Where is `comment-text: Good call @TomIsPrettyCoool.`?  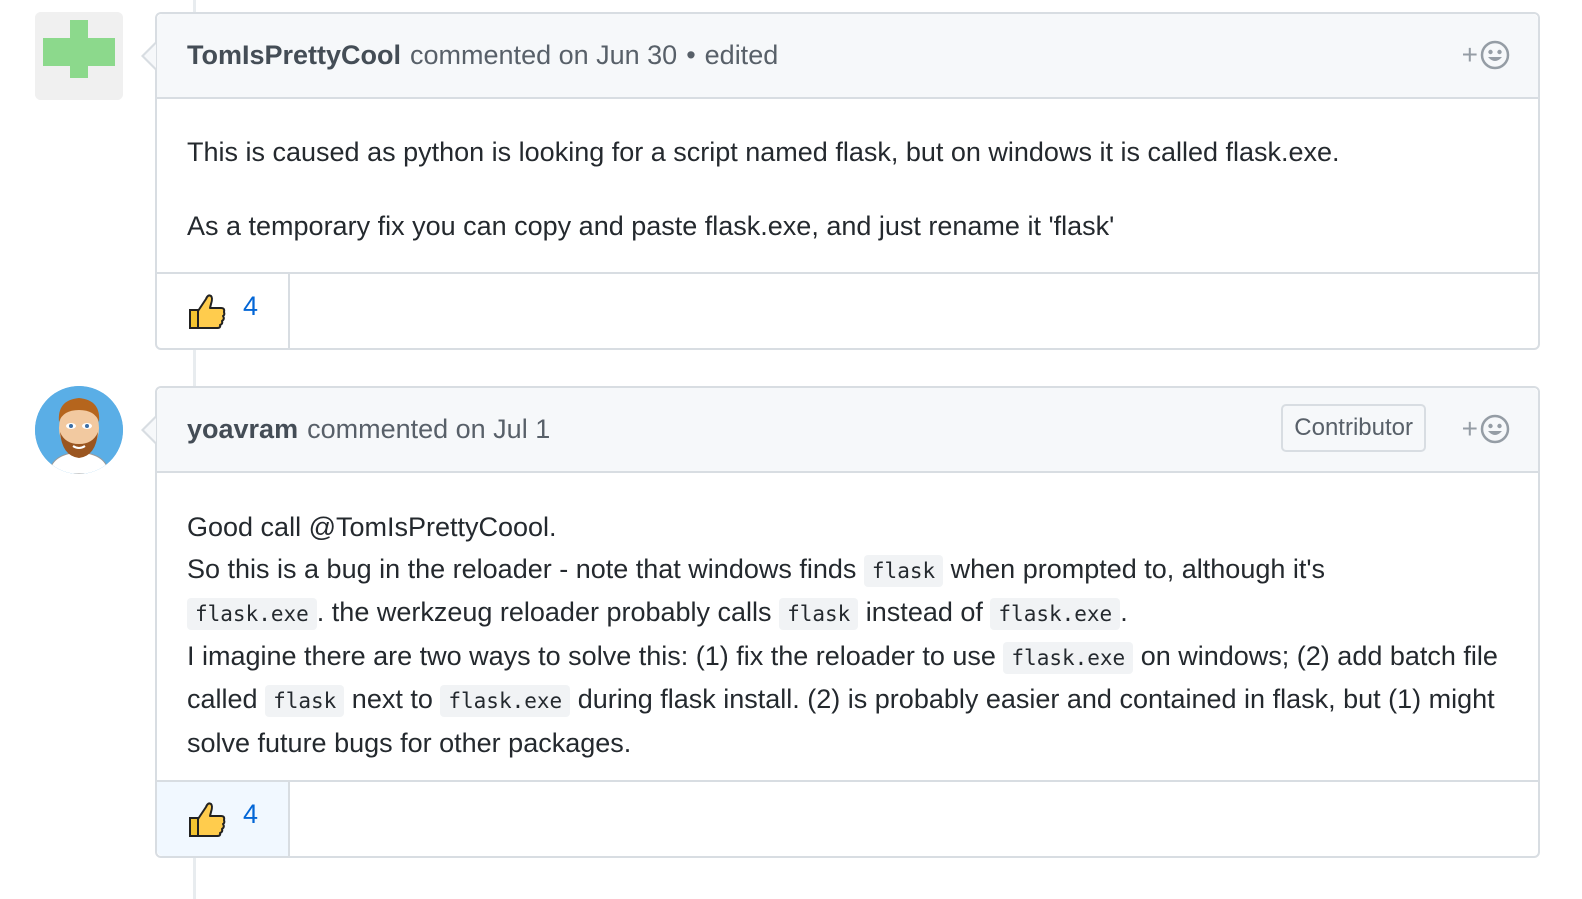 comment-text: Good call @TomIsPrettyCoool. is located at coordinates (372, 527).